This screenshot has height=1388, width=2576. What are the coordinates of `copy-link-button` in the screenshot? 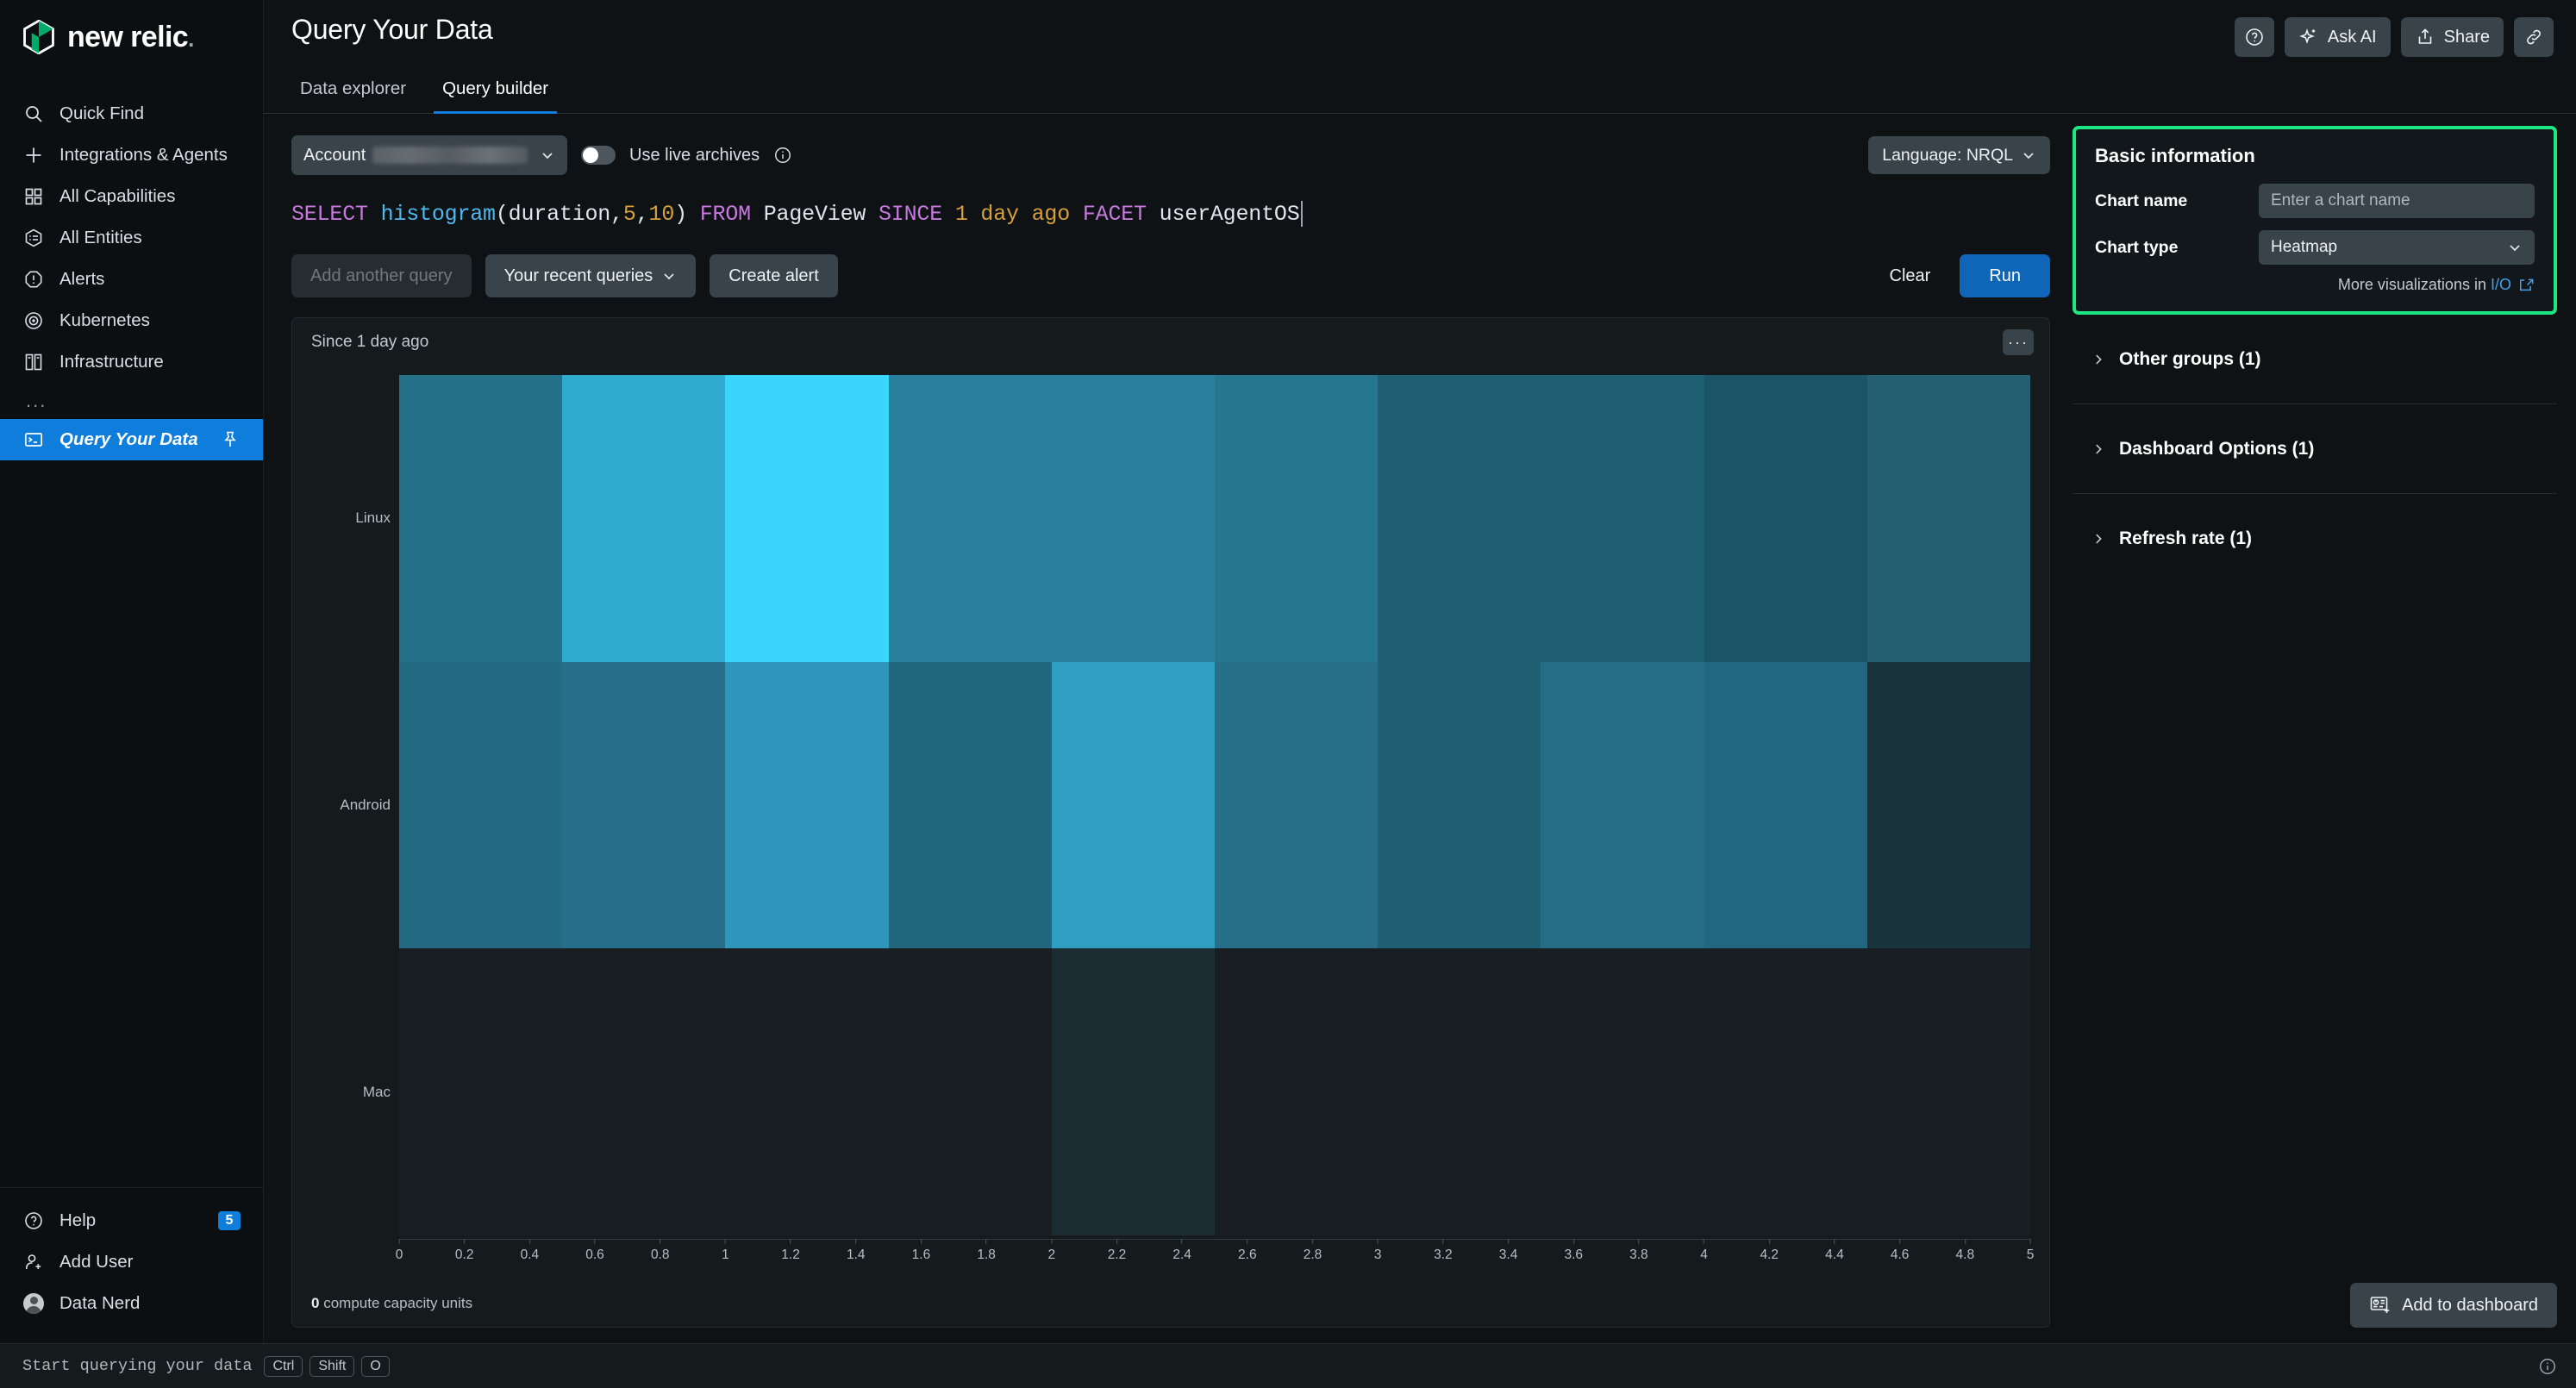 It's located at (2534, 37).